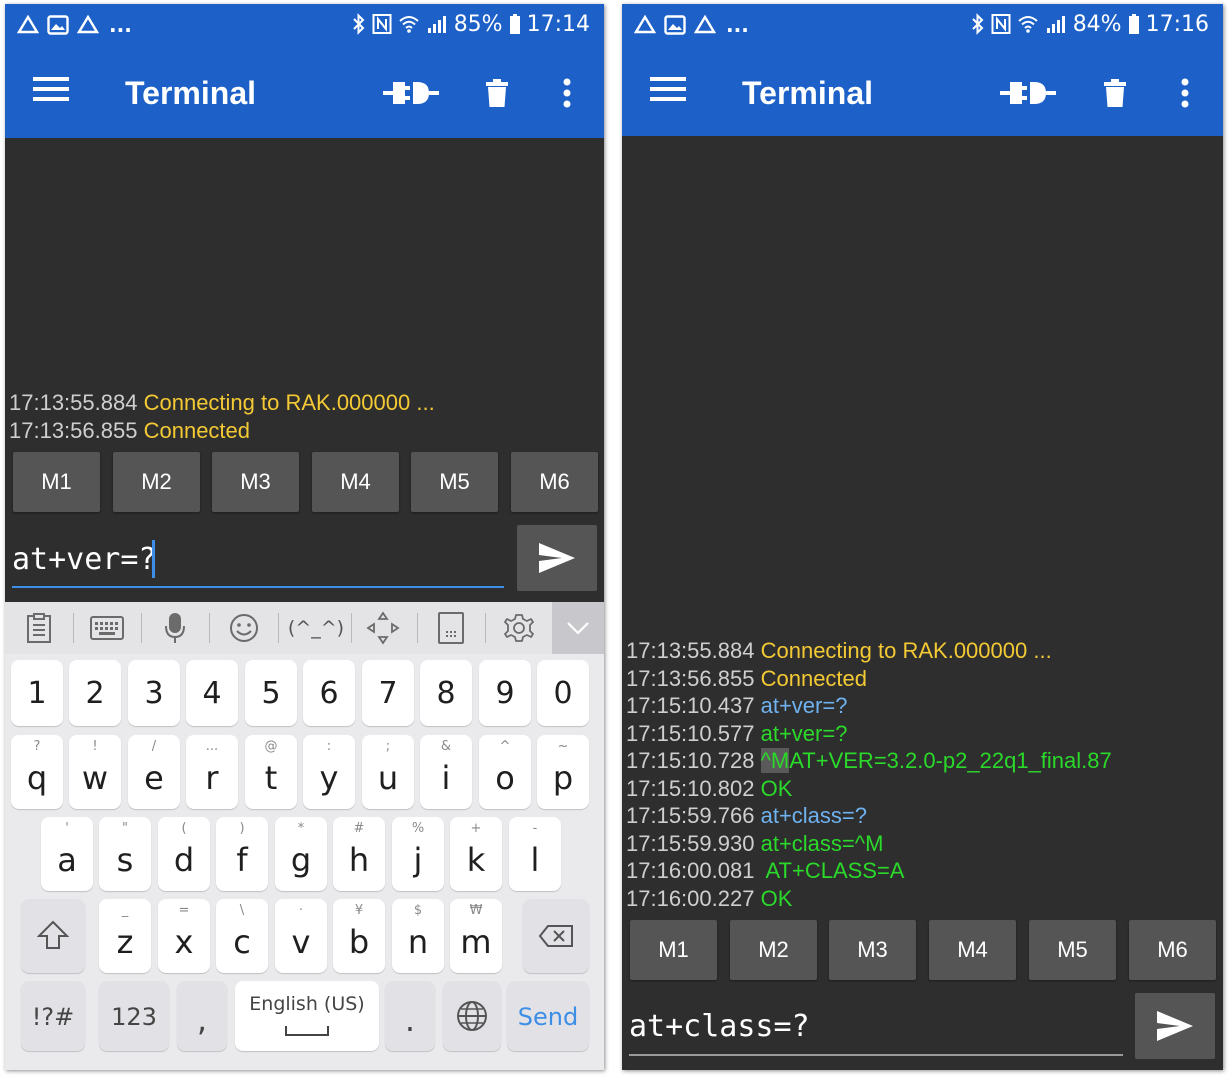 This screenshot has width=1232, height=1080. I want to click on key-6: 6, so click(329, 693).